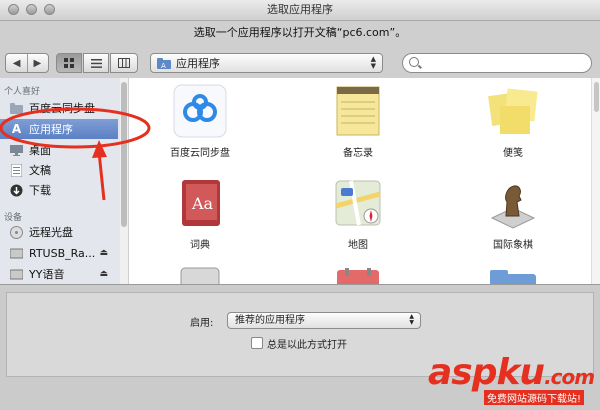 The width and height of the screenshot is (600, 410). Describe the element at coordinates (534, 397) in the screenshot. I see `watermark-subtitle: 免费网站源码下载站!` at that location.